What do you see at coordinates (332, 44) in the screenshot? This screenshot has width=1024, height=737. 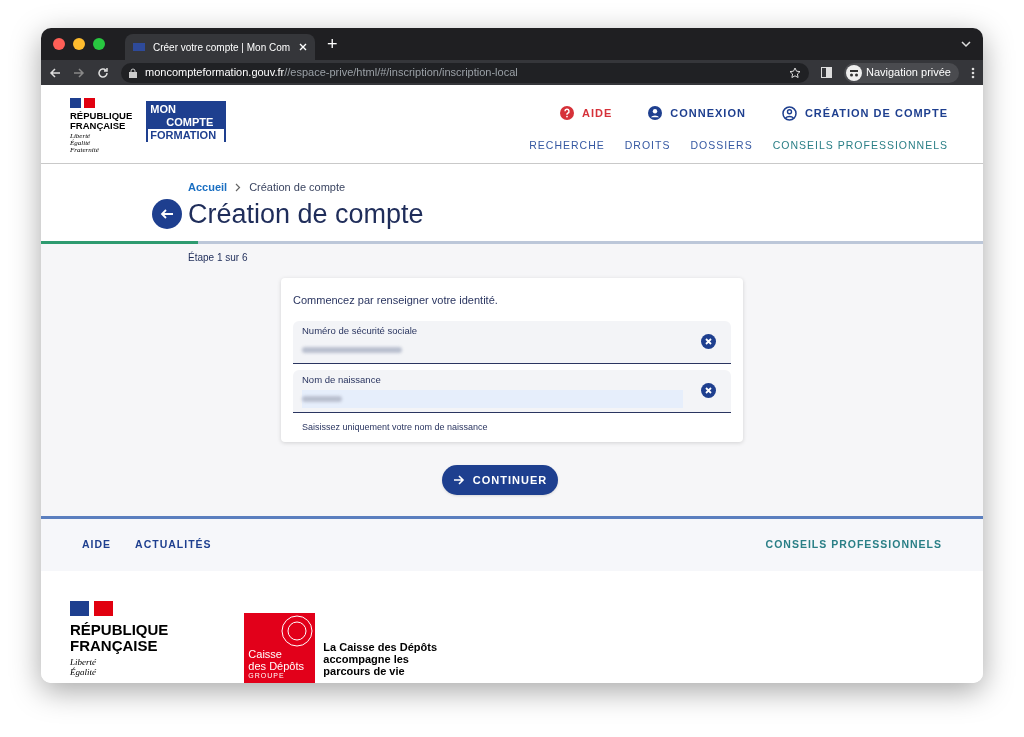 I see `new-tab-button: +` at bounding box center [332, 44].